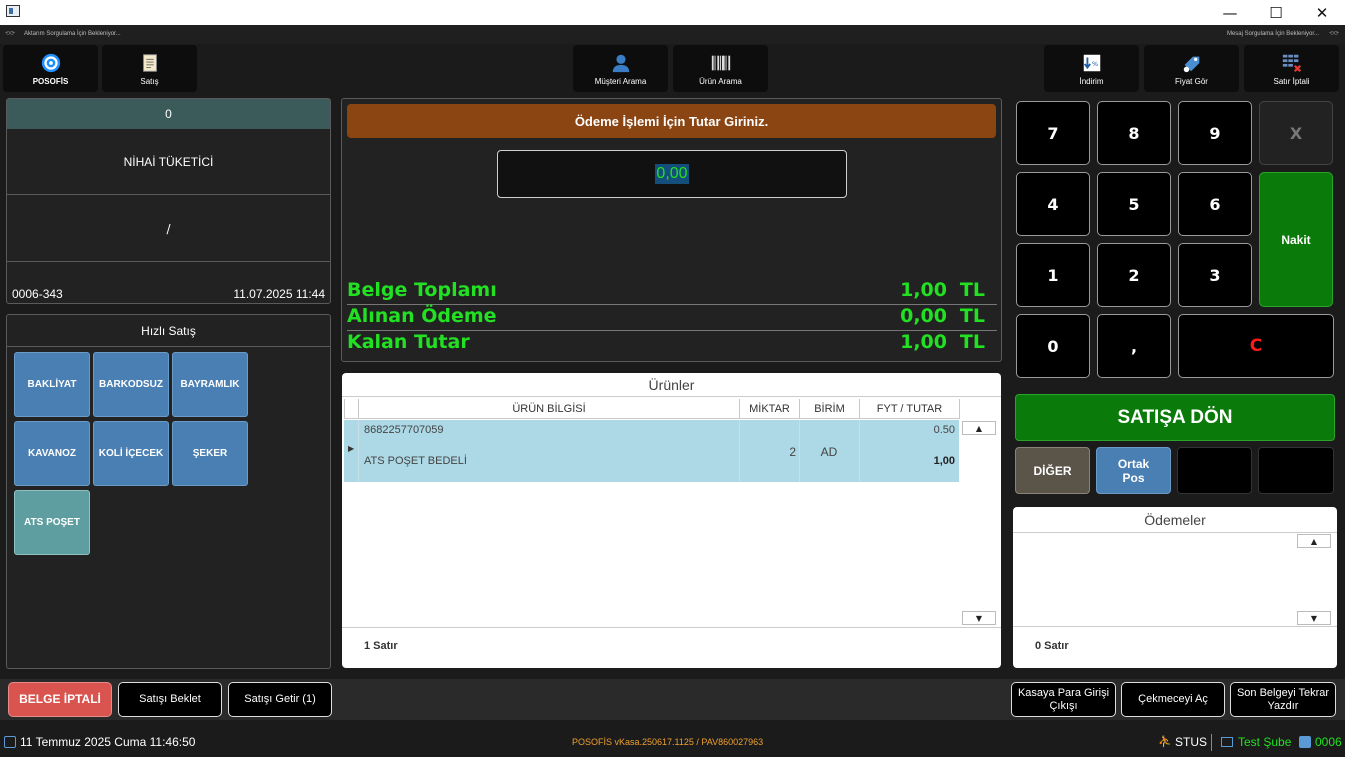 The width and height of the screenshot is (1345, 757). I want to click on key-1: 1, so click(1053, 275).